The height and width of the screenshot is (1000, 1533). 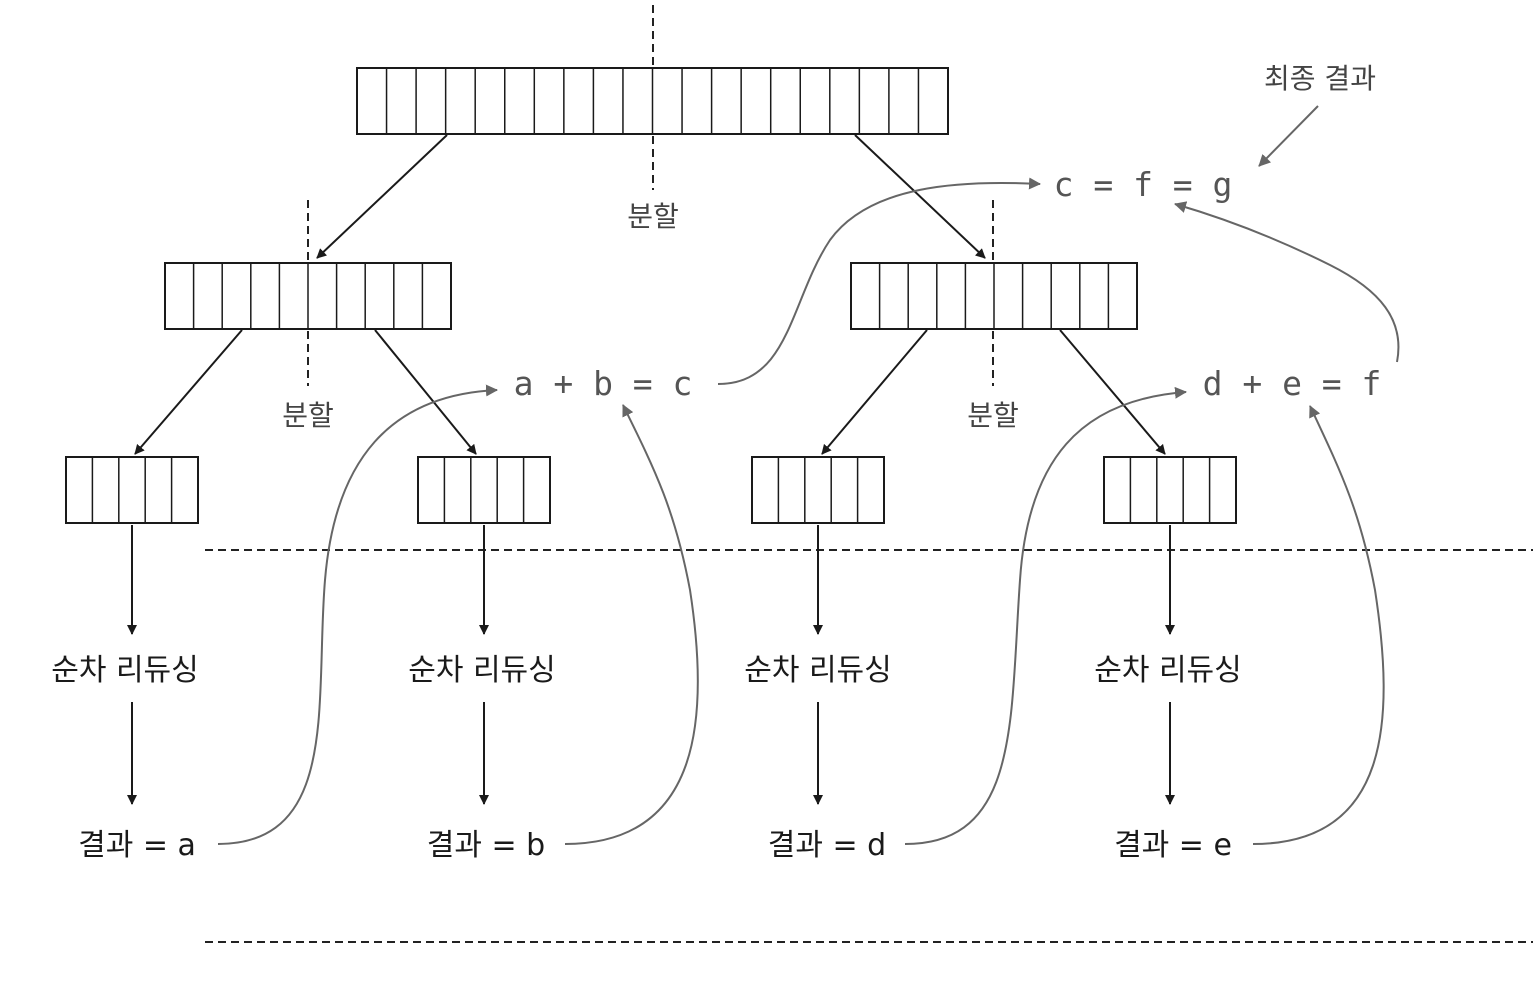 I want to click on sequential-reduce-label-1: 순차 리듀싱, so click(x=125, y=670).